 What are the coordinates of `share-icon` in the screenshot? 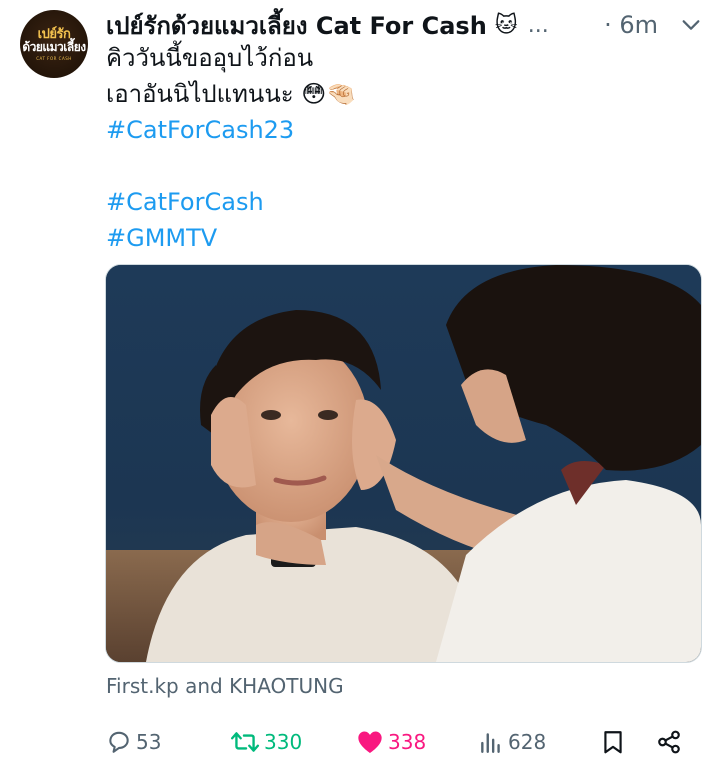 It's located at (669, 742).